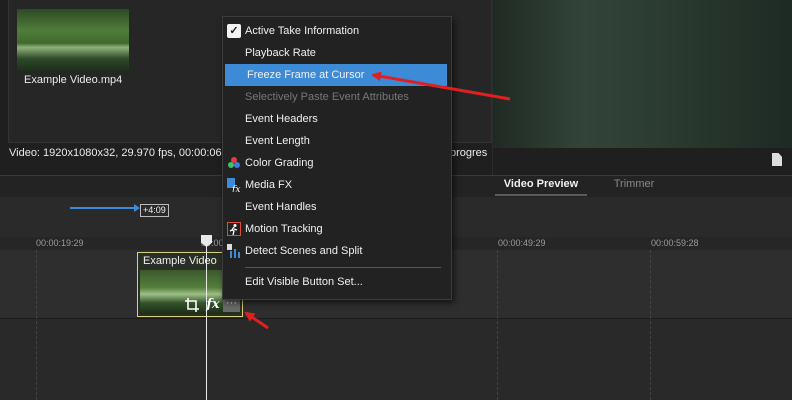 This screenshot has width=792, height=400. What do you see at coordinates (281, 207) in the screenshot?
I see `menu-item-label: Event Handles` at bounding box center [281, 207].